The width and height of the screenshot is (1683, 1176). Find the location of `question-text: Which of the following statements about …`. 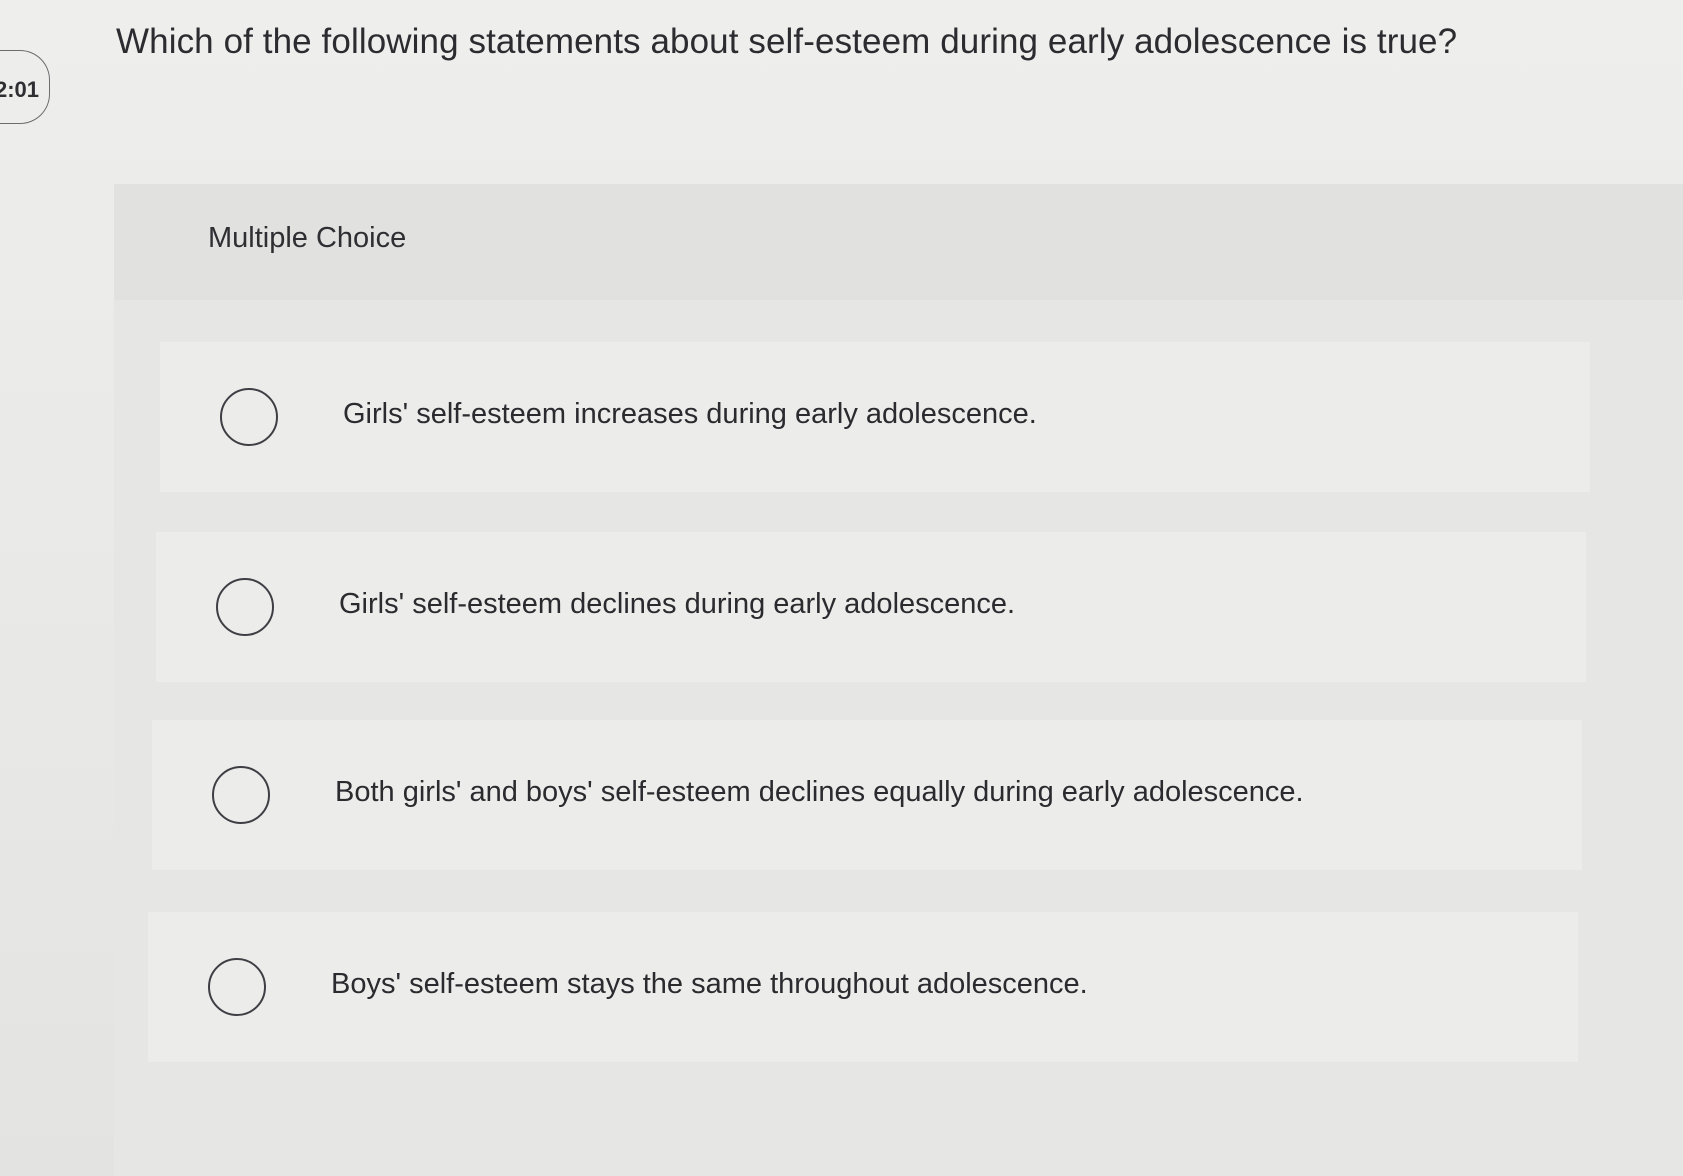

question-text: Which of the following statements about … is located at coordinates (787, 41).